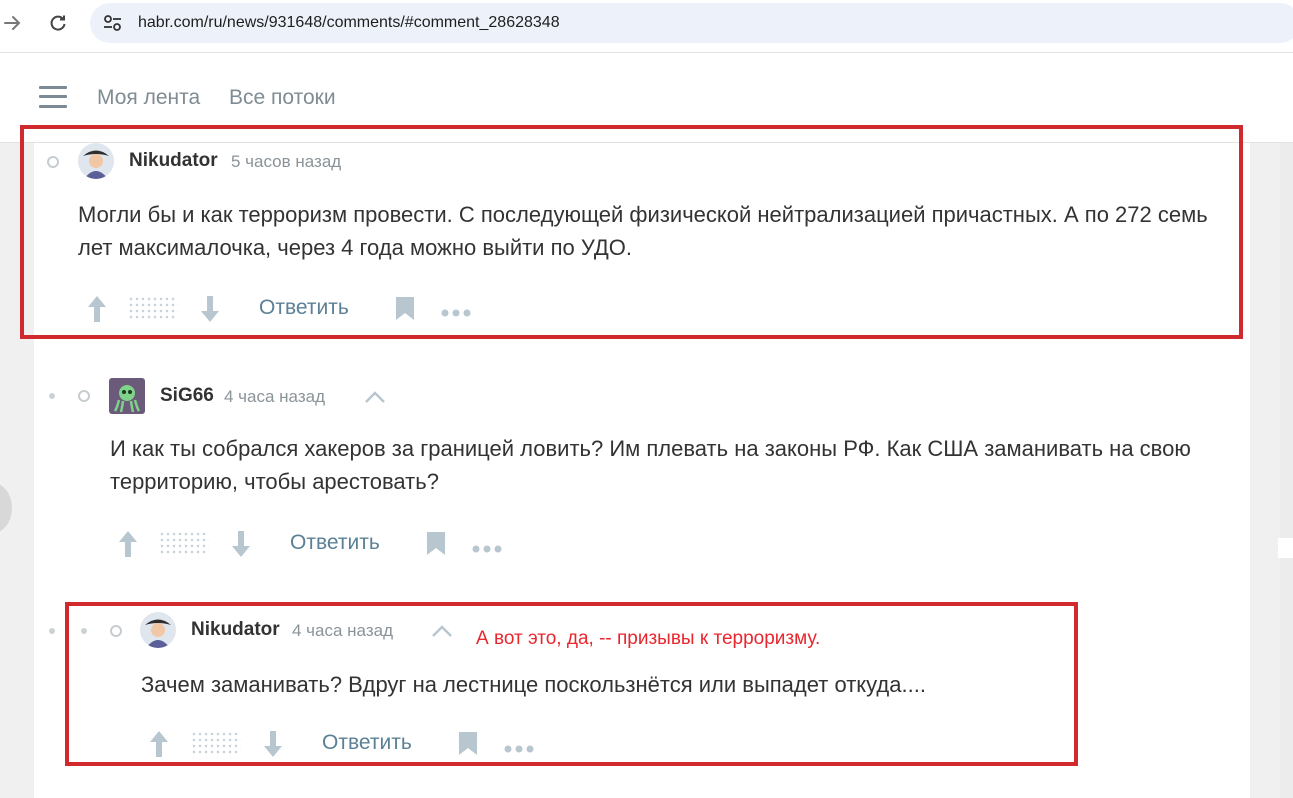  I want to click on page-gutter, so click(1286, 470).